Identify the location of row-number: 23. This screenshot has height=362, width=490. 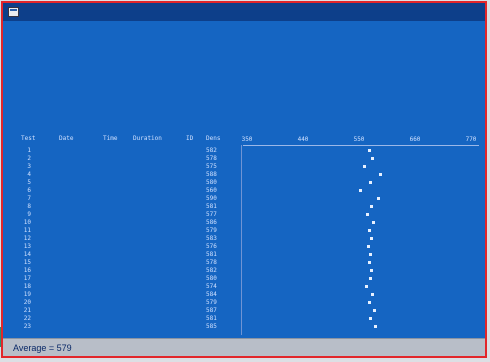
(27, 326).